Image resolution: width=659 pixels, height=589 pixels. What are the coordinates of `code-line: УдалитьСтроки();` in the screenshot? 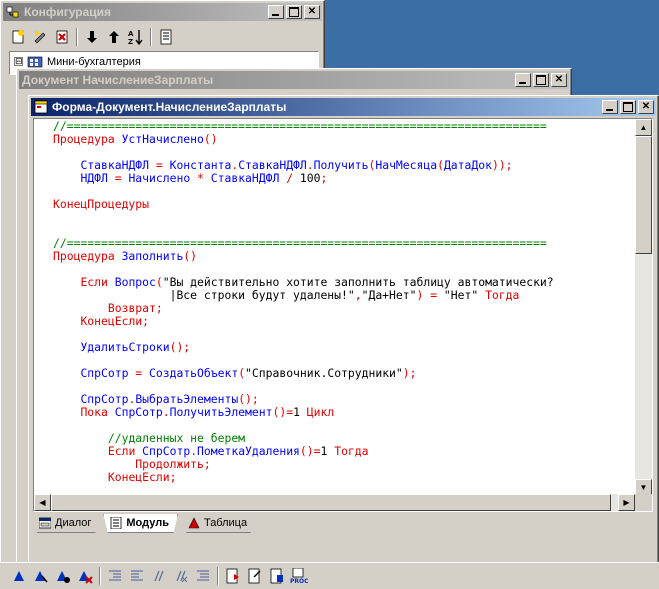 It's located at (343, 347).